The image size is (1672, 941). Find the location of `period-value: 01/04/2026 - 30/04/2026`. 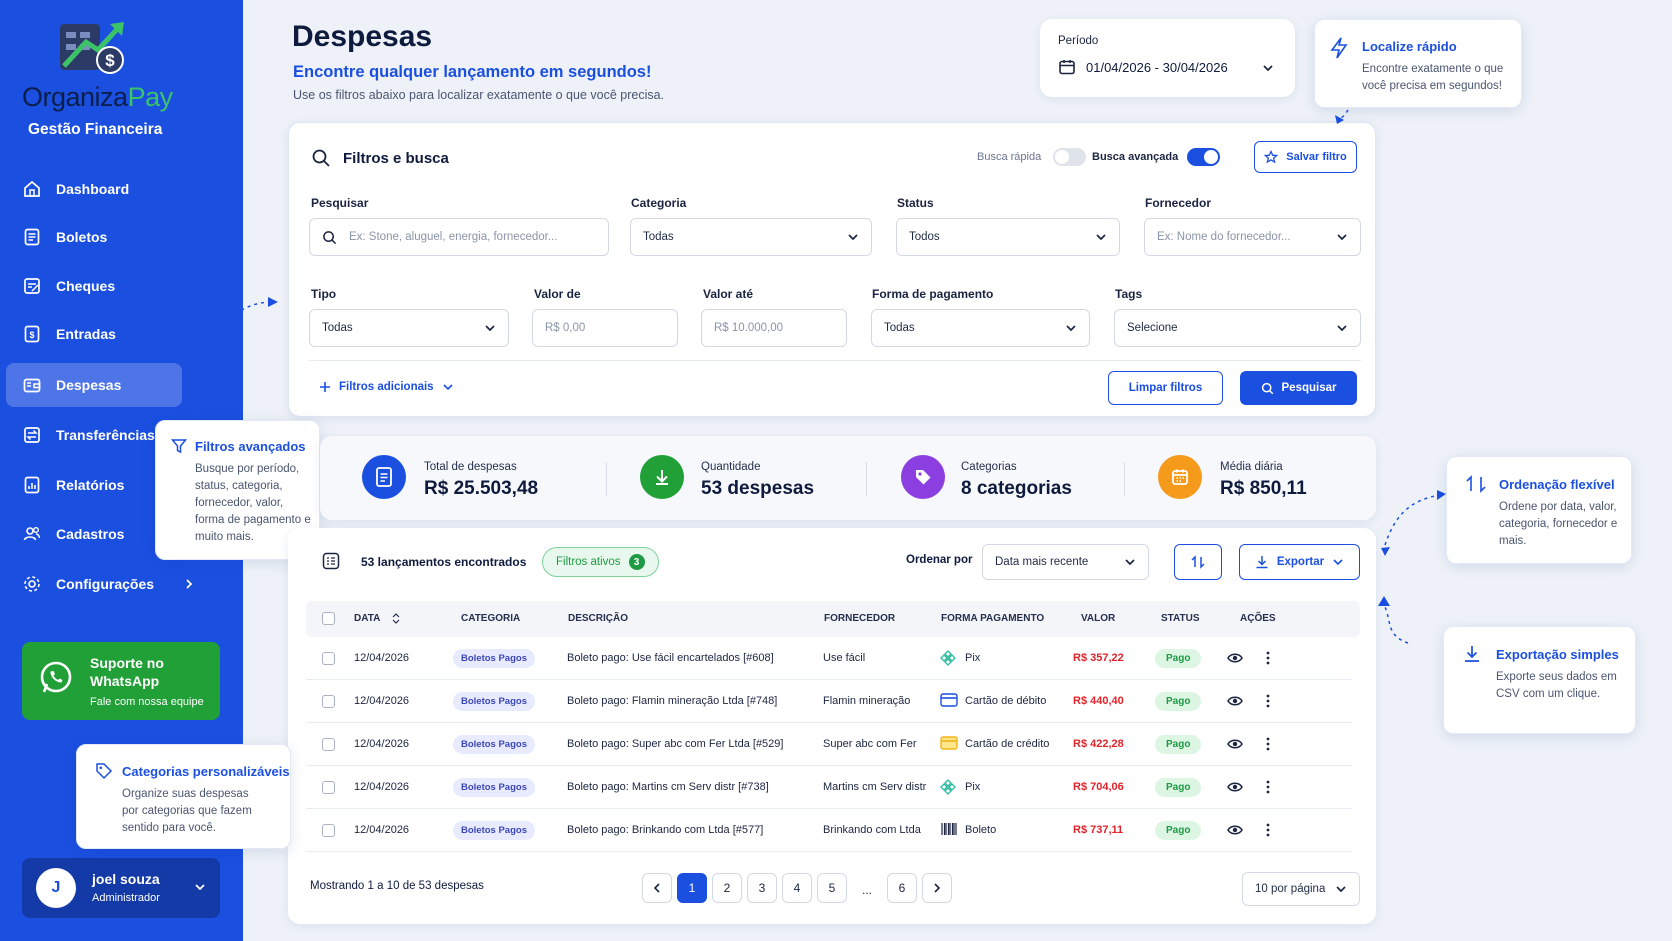

period-value: 01/04/2026 - 30/04/2026 is located at coordinates (1157, 67).